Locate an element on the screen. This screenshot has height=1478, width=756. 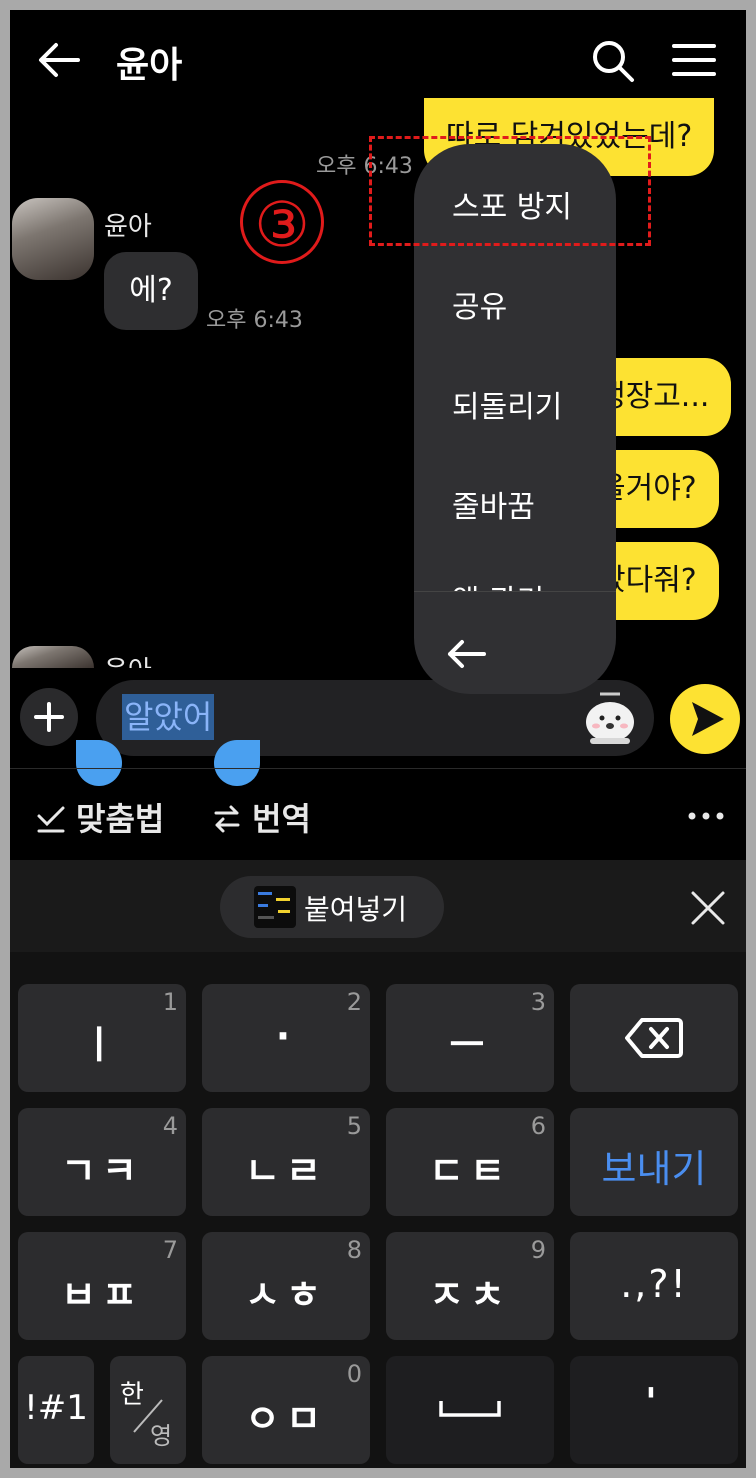
check-icon is located at coordinates (51, 819).